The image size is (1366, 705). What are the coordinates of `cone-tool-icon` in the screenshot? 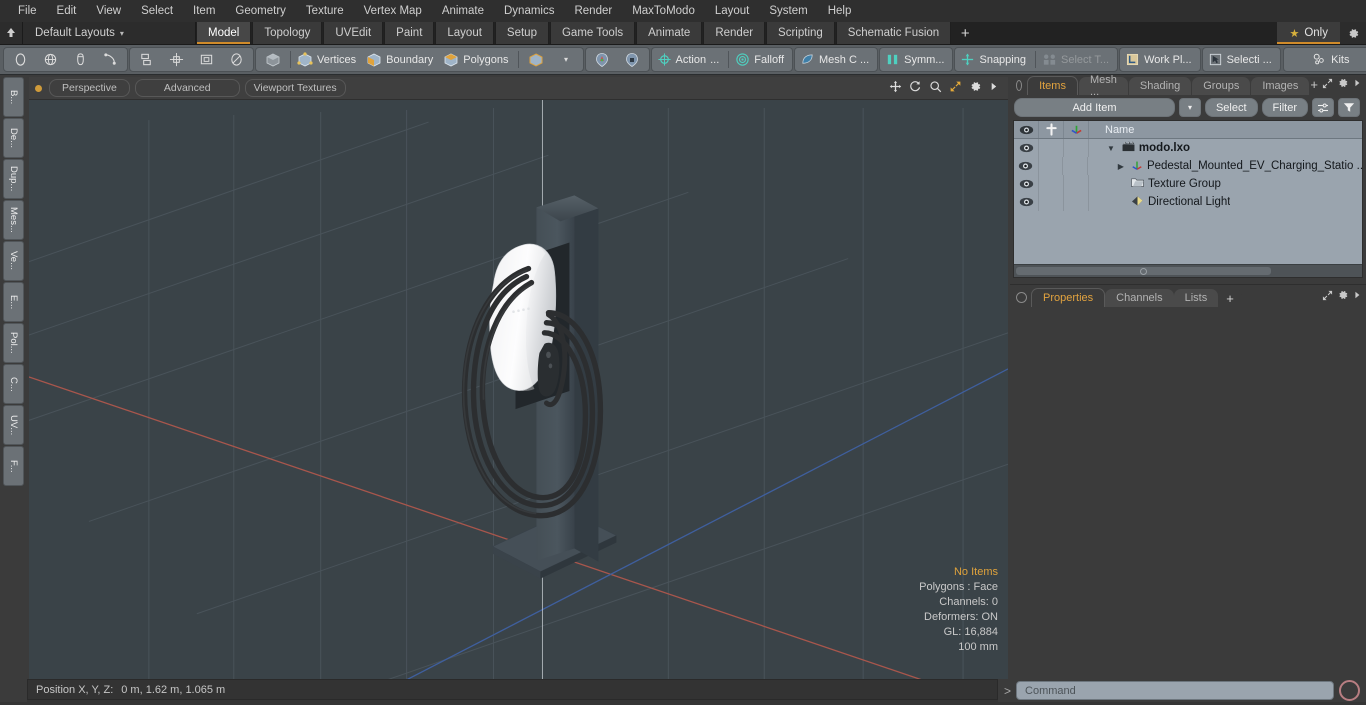 It's located at (80, 59).